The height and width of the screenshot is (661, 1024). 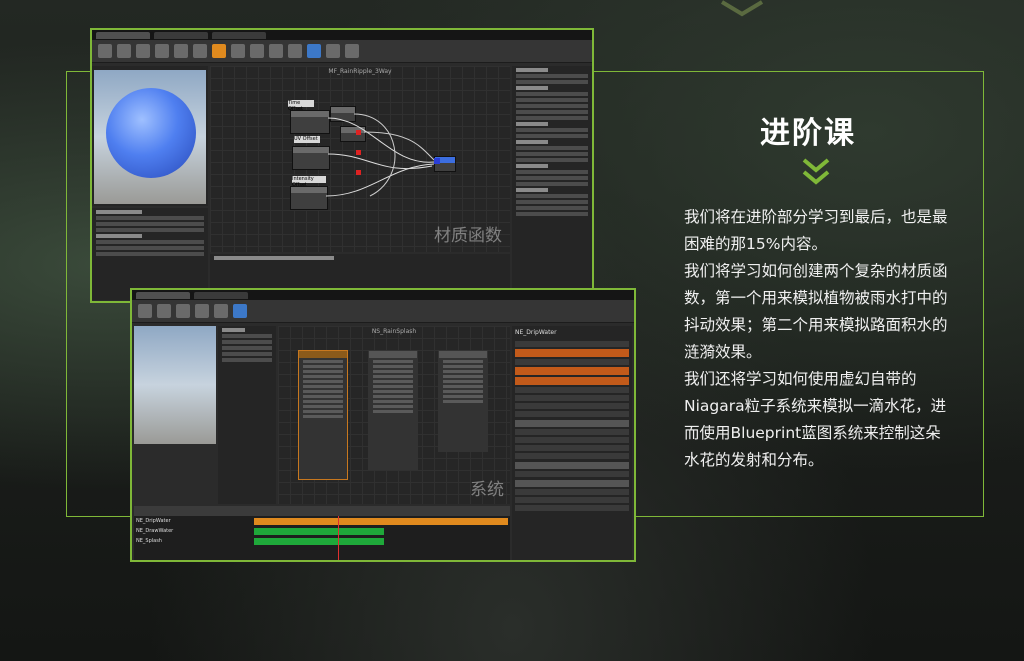 What do you see at coordinates (149, 541) in the screenshot?
I see `track-label-3: NE_Splash` at bounding box center [149, 541].